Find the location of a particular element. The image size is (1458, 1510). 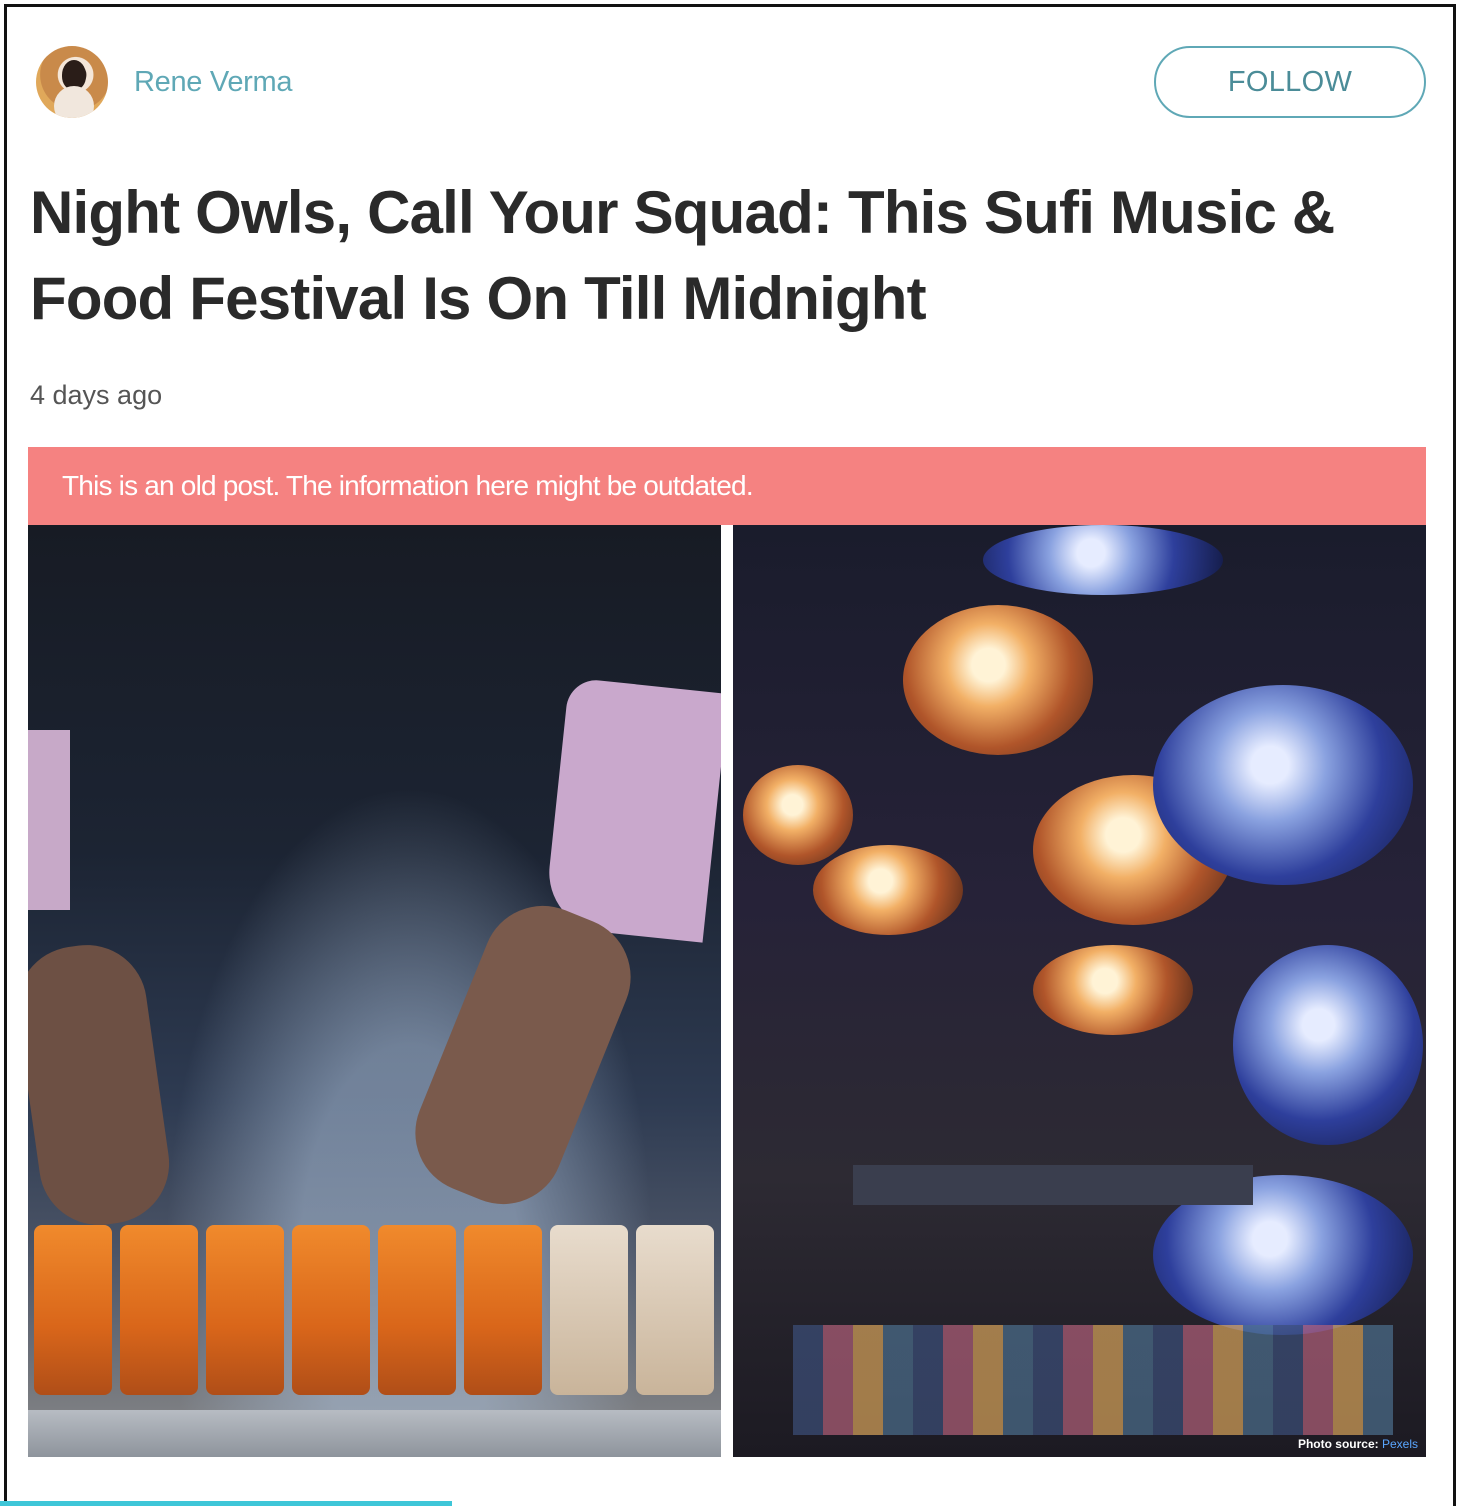

photo-sleeve-right is located at coordinates (632, 810).